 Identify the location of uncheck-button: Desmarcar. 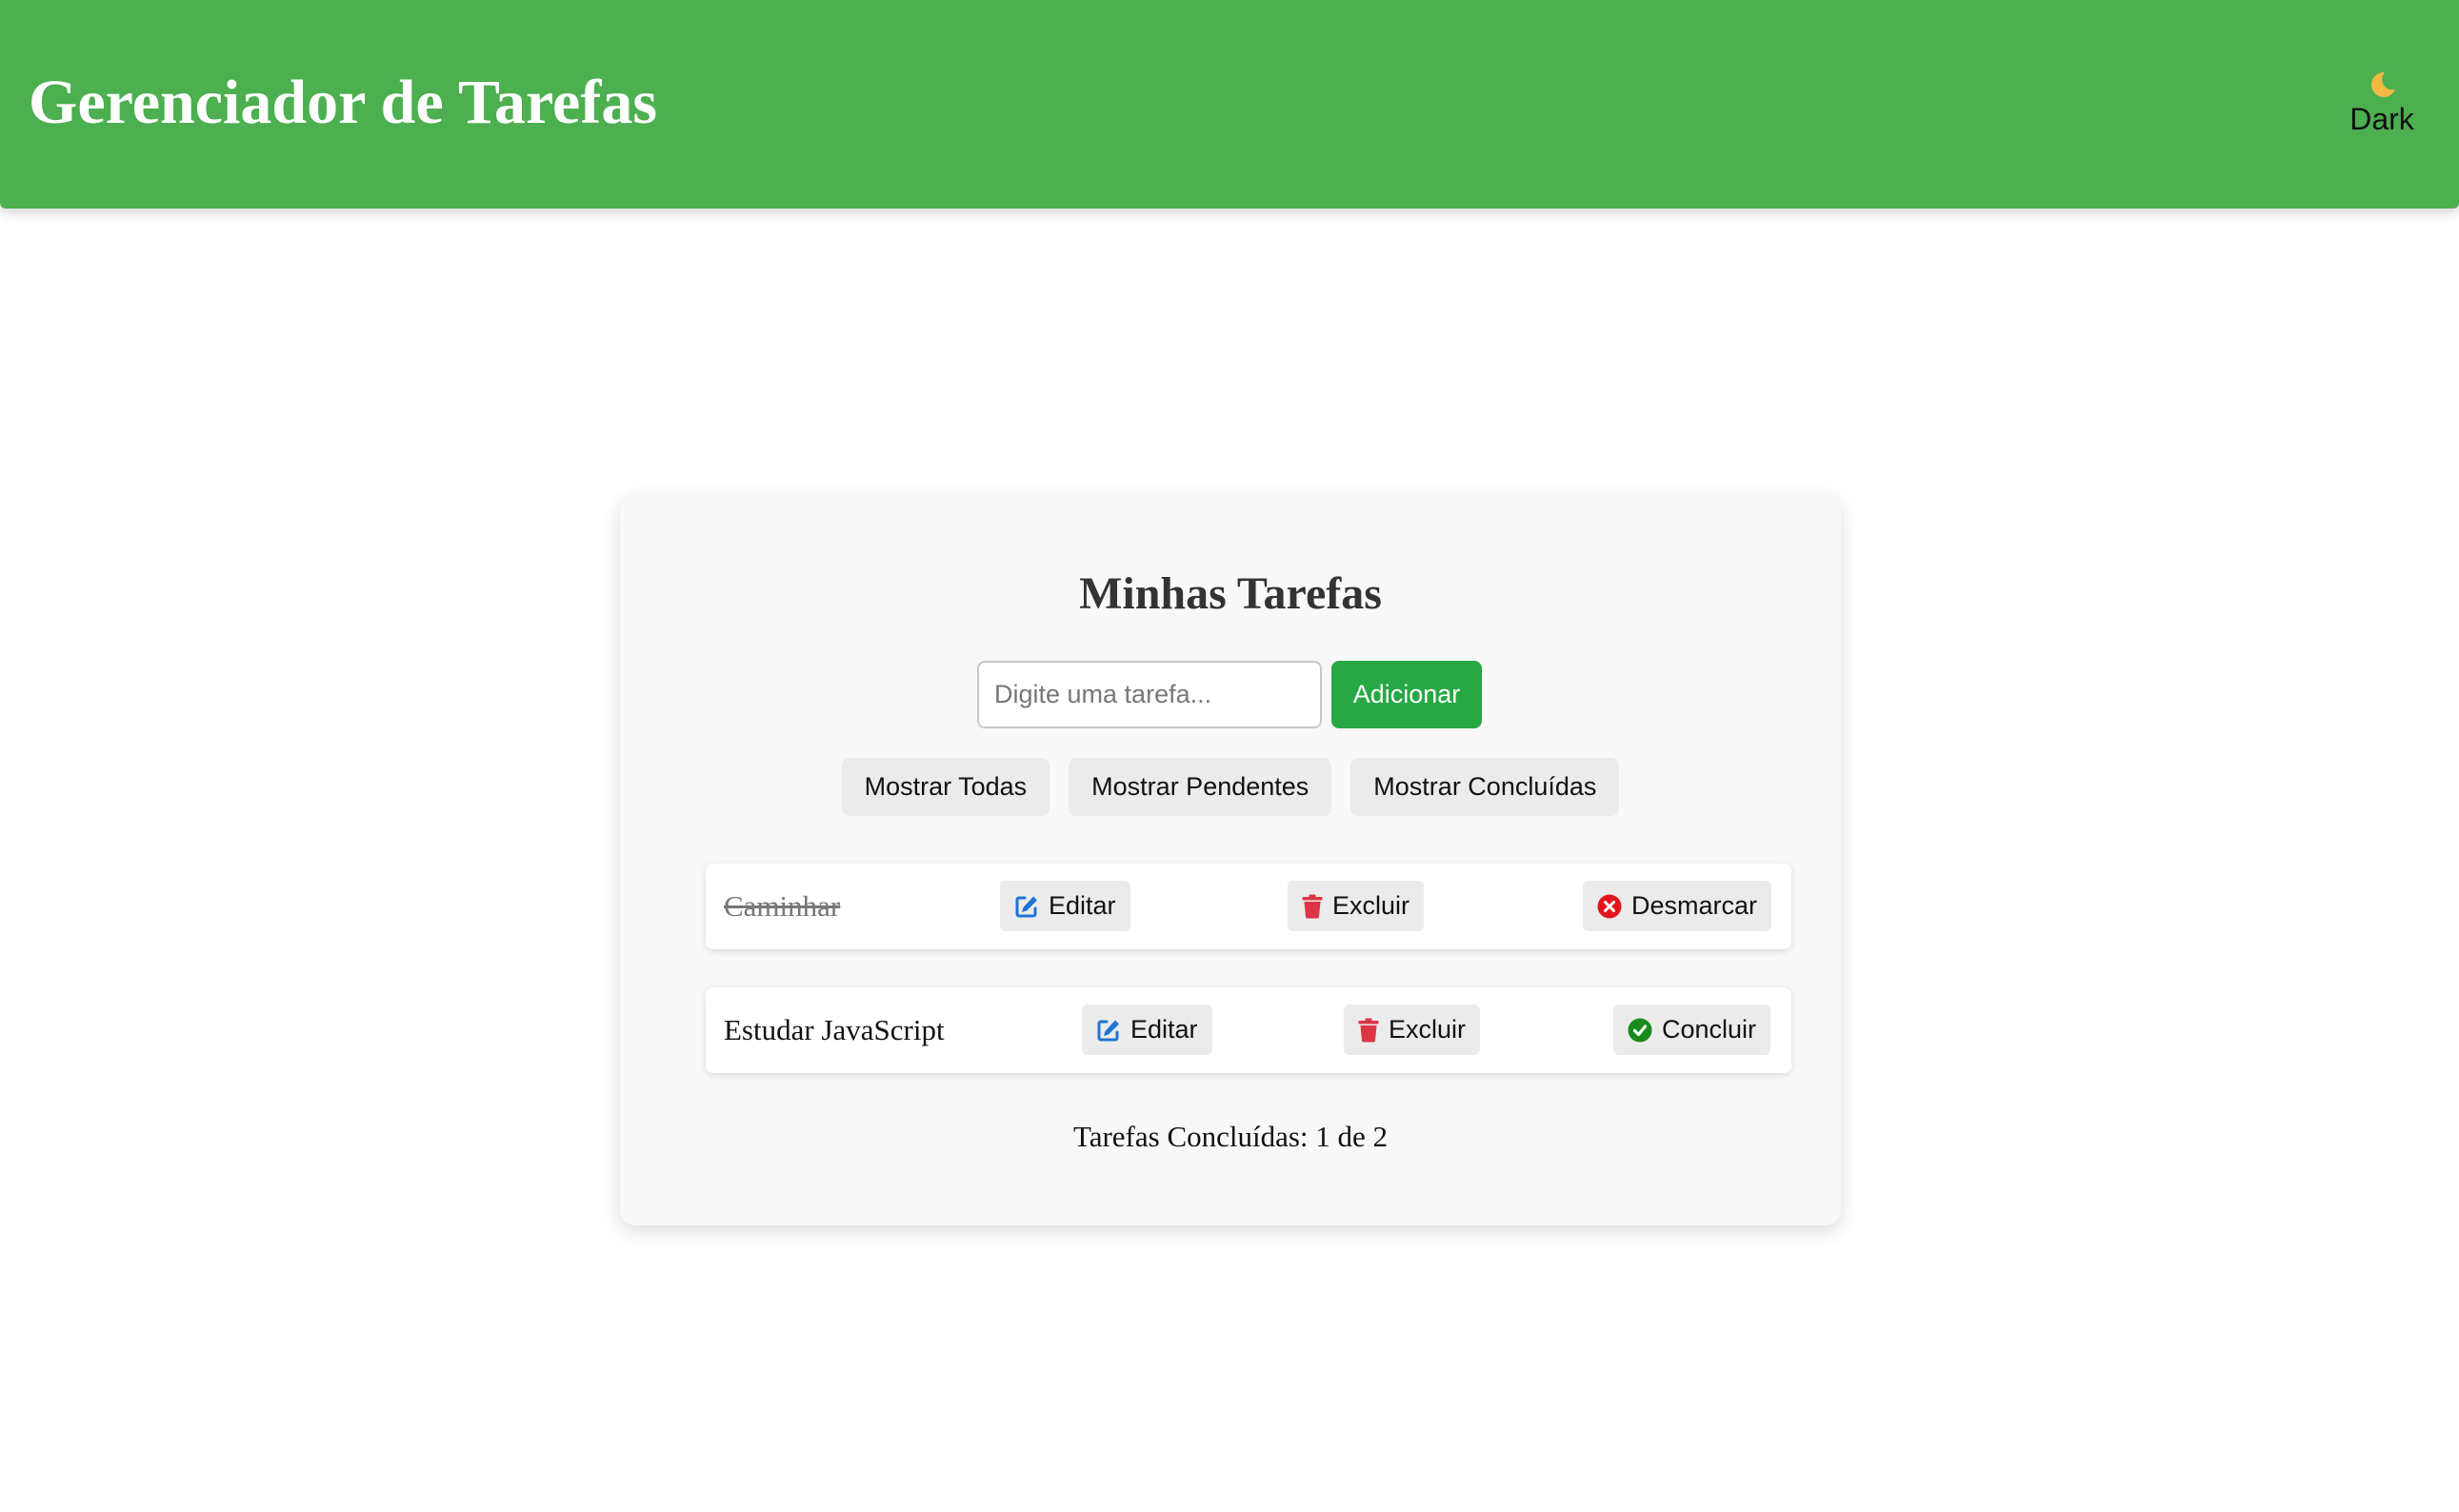
(1677, 906).